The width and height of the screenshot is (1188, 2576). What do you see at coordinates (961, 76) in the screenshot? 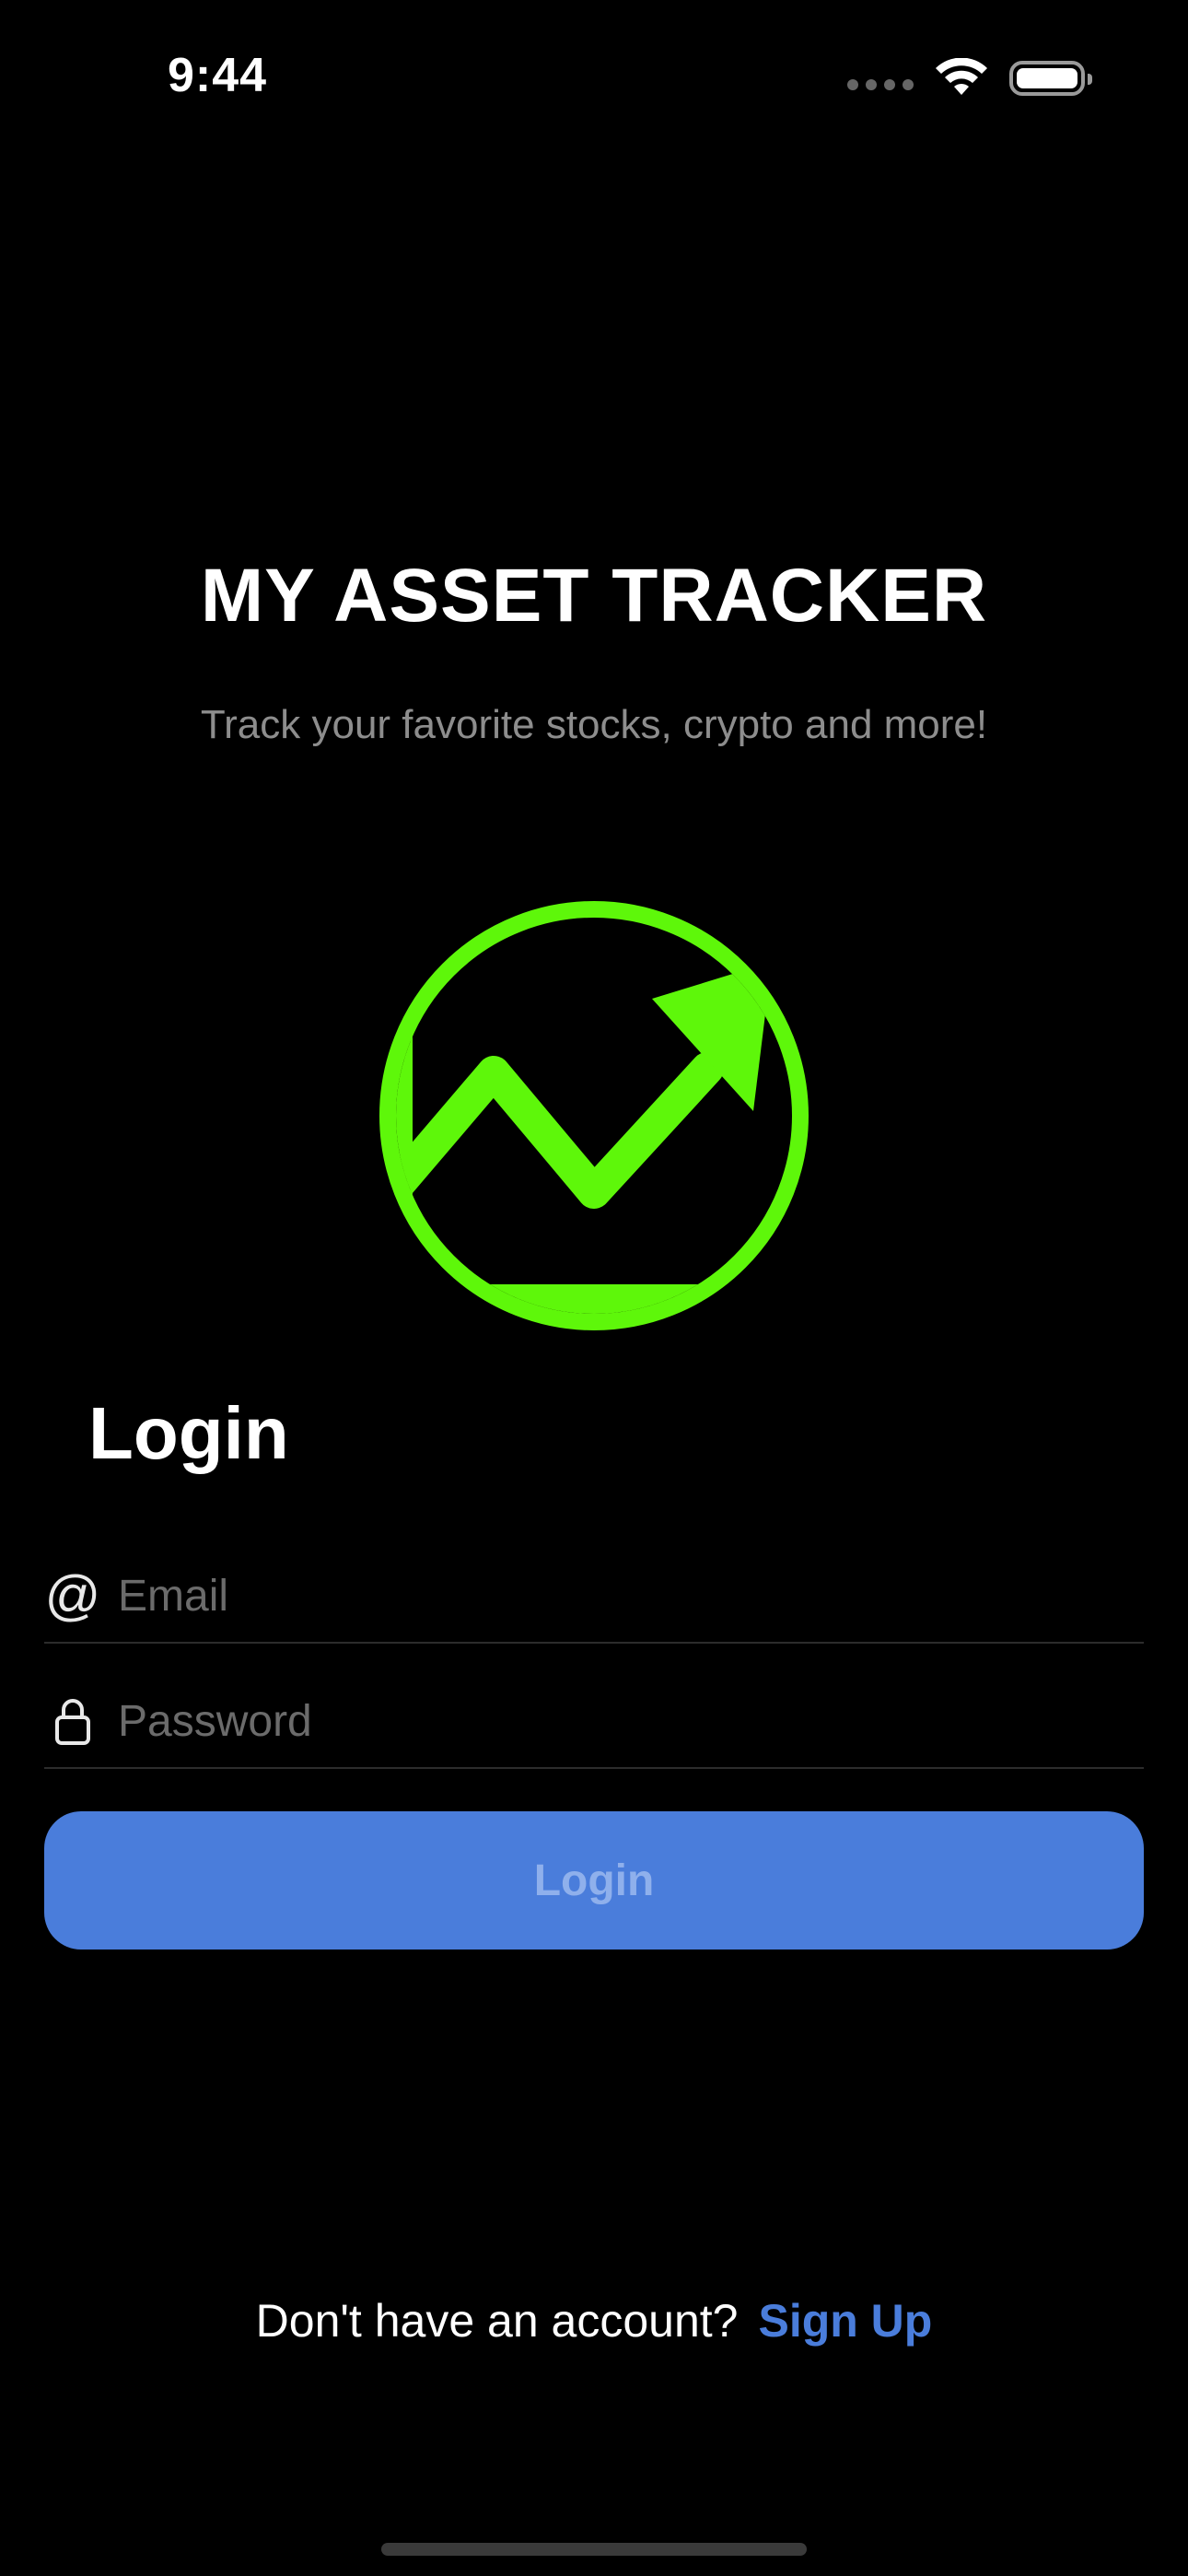
I see `wifi-icon` at bounding box center [961, 76].